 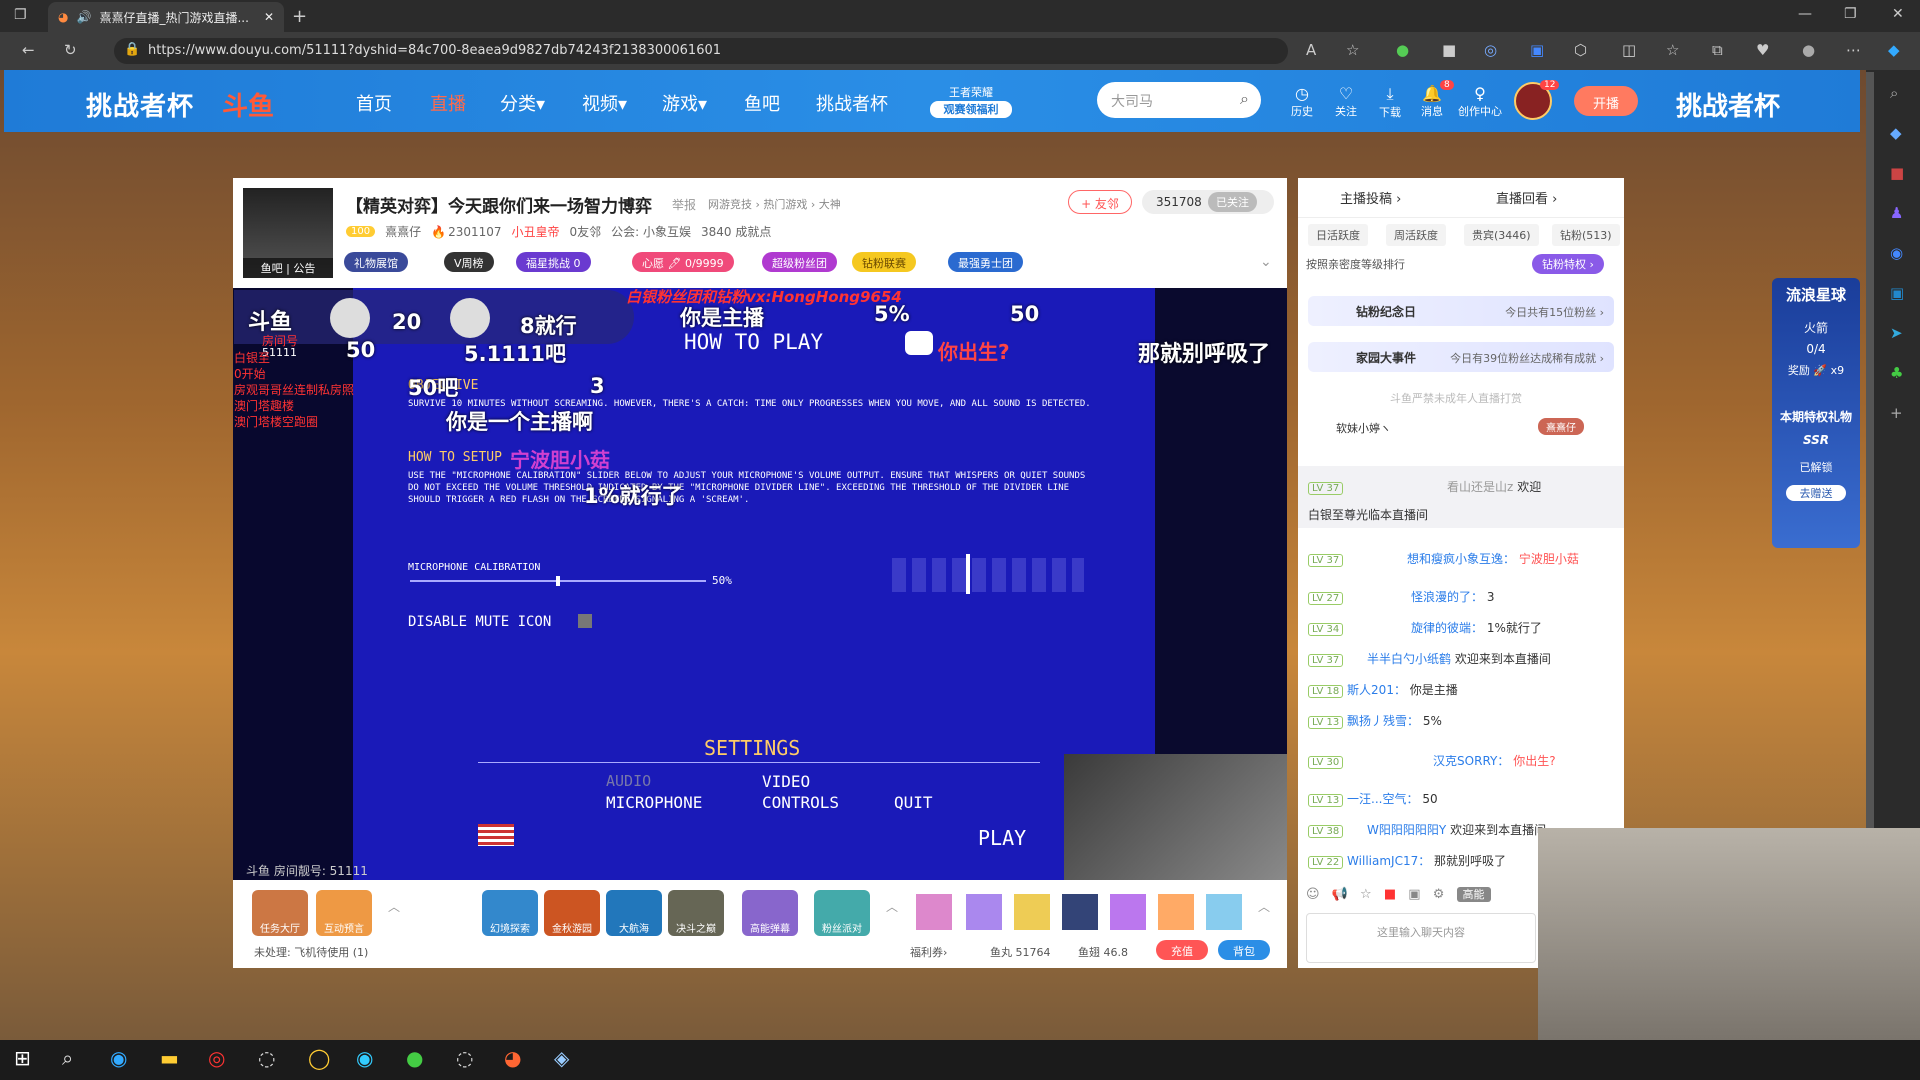 I want to click on wechat-icon: ●, so click(x=414, y=1058).